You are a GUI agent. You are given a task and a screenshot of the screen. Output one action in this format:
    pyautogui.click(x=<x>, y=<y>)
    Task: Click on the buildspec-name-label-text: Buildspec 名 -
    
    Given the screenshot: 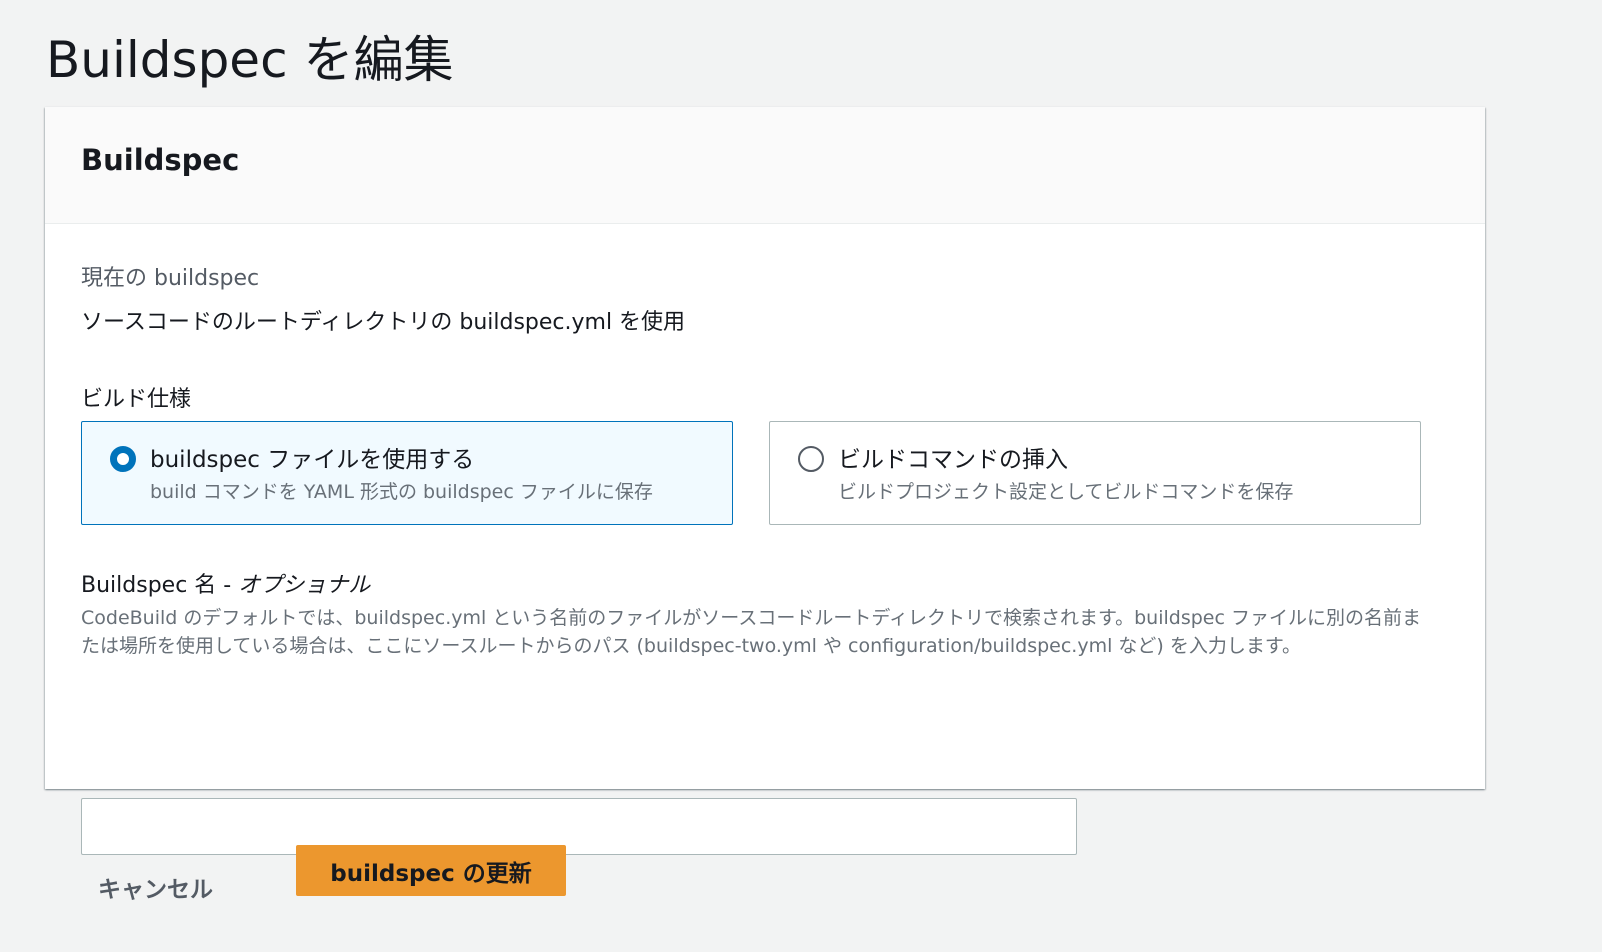 What is the action you would take?
    pyautogui.click(x=160, y=585)
    